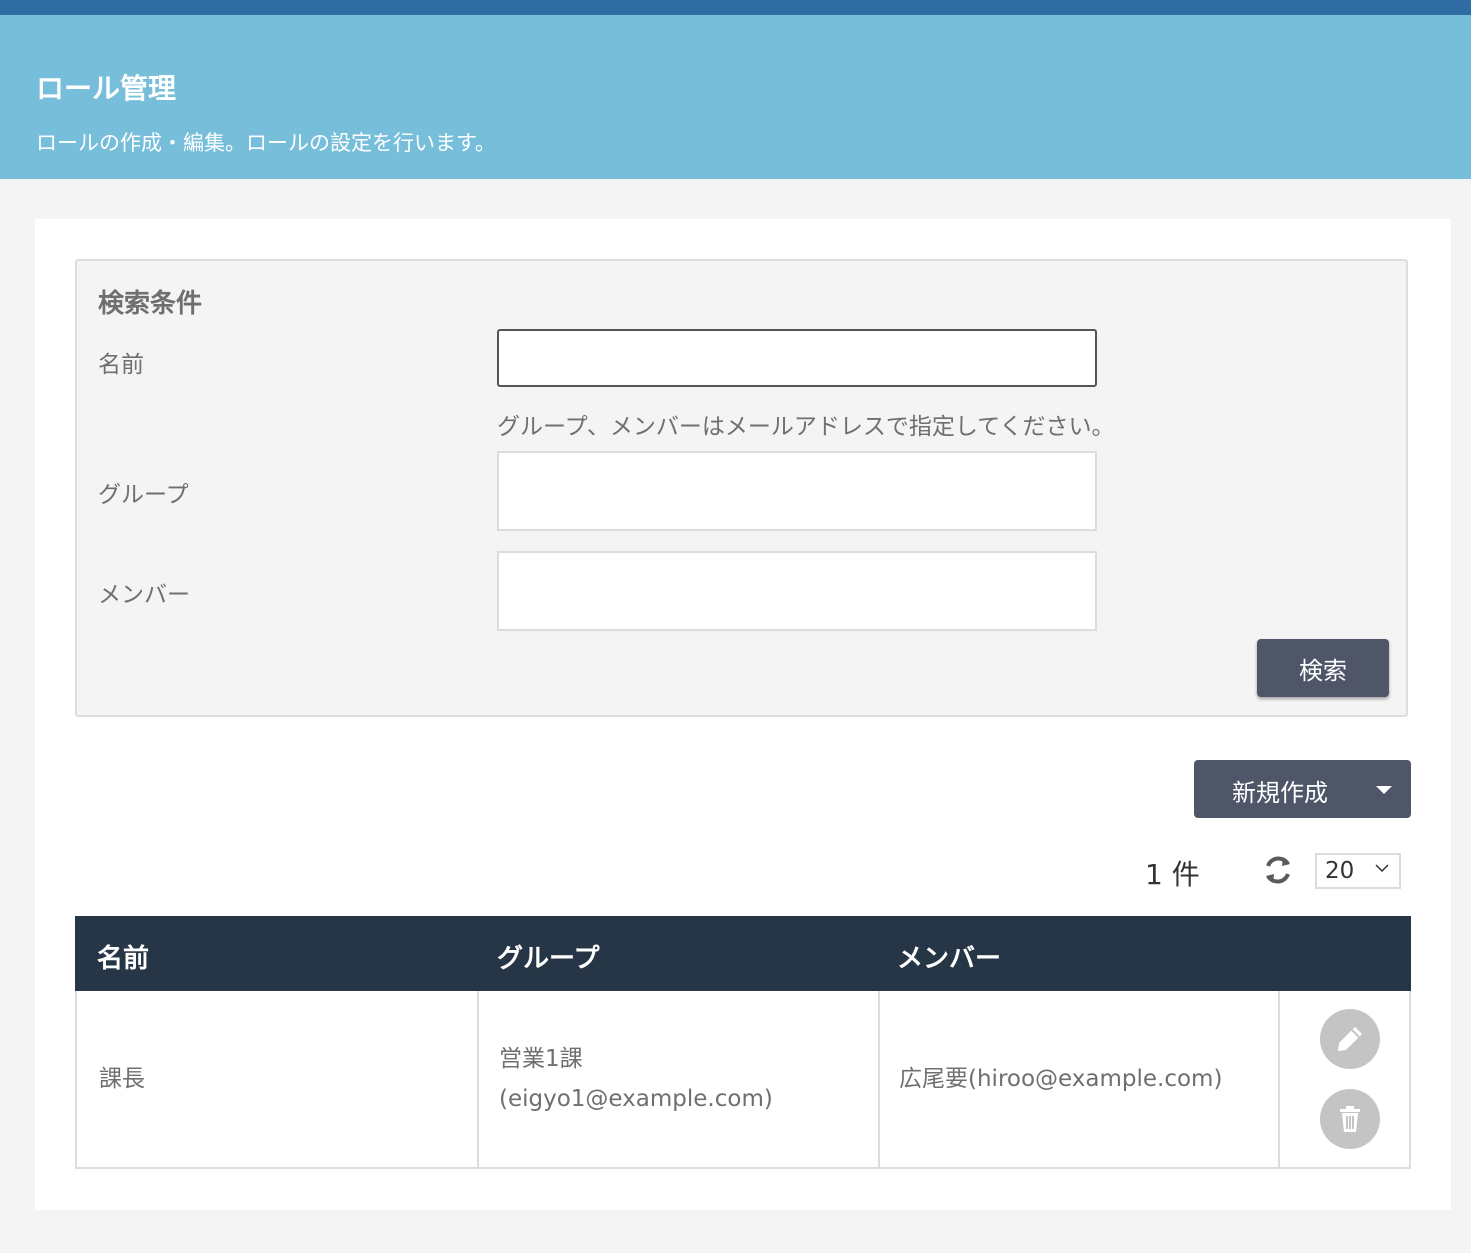 The height and width of the screenshot is (1253, 1471). I want to click on name-label: 名前, so click(121, 365).